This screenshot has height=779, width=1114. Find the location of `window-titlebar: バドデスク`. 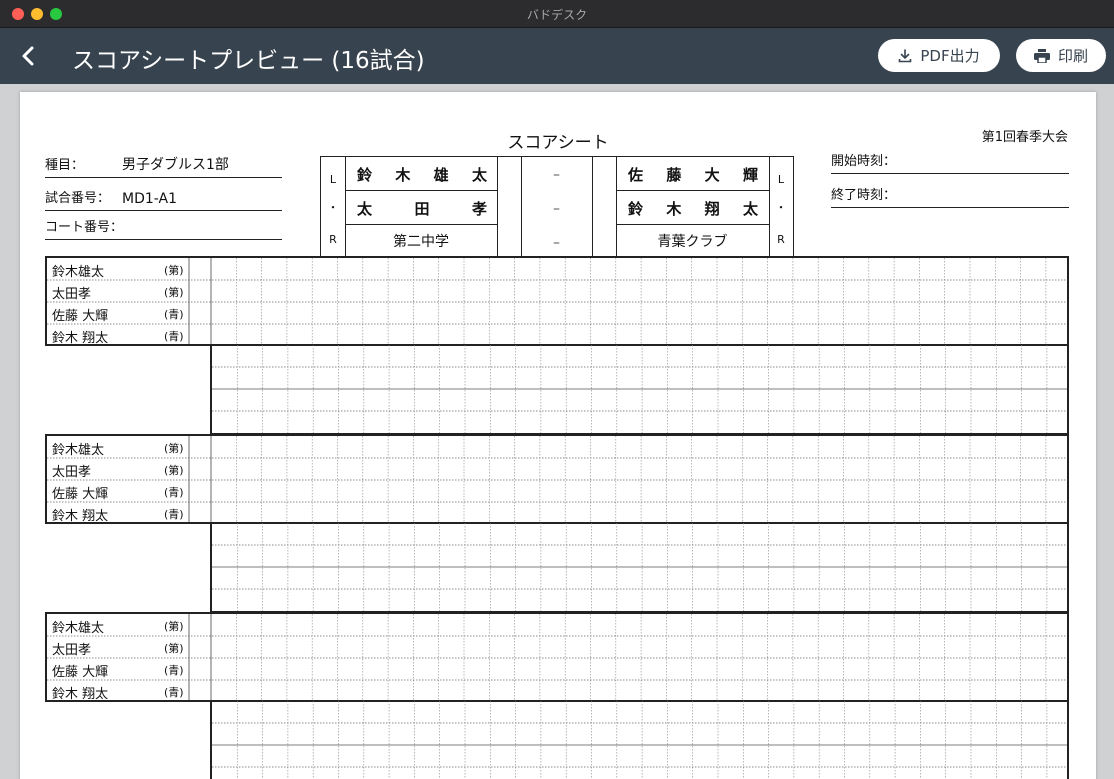

window-titlebar: バドデスク is located at coordinates (557, 14).